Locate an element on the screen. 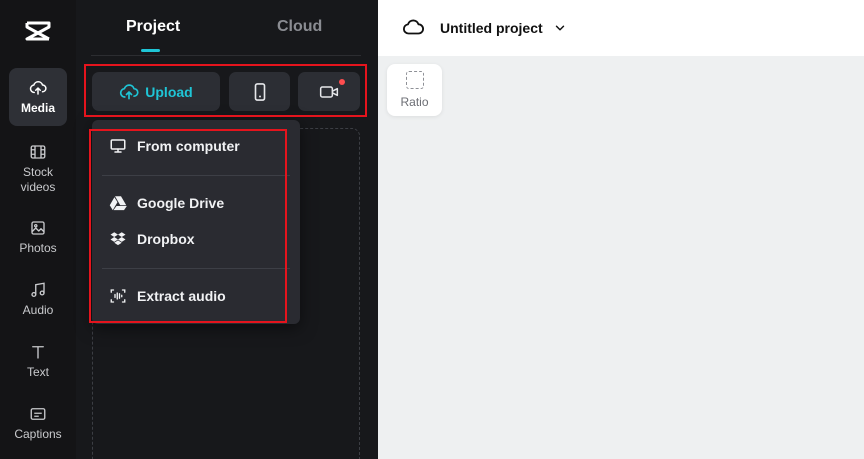 The image size is (864, 459). menu-item-from-computer: From computer is located at coordinates (174, 146).